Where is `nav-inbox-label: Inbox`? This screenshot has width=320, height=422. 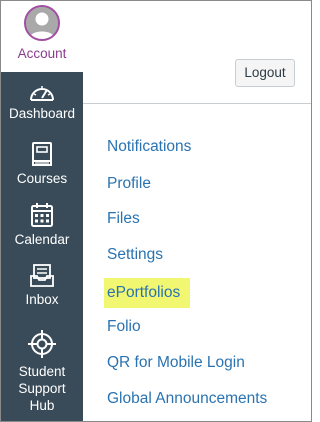 nav-inbox-label: Inbox is located at coordinates (42, 299).